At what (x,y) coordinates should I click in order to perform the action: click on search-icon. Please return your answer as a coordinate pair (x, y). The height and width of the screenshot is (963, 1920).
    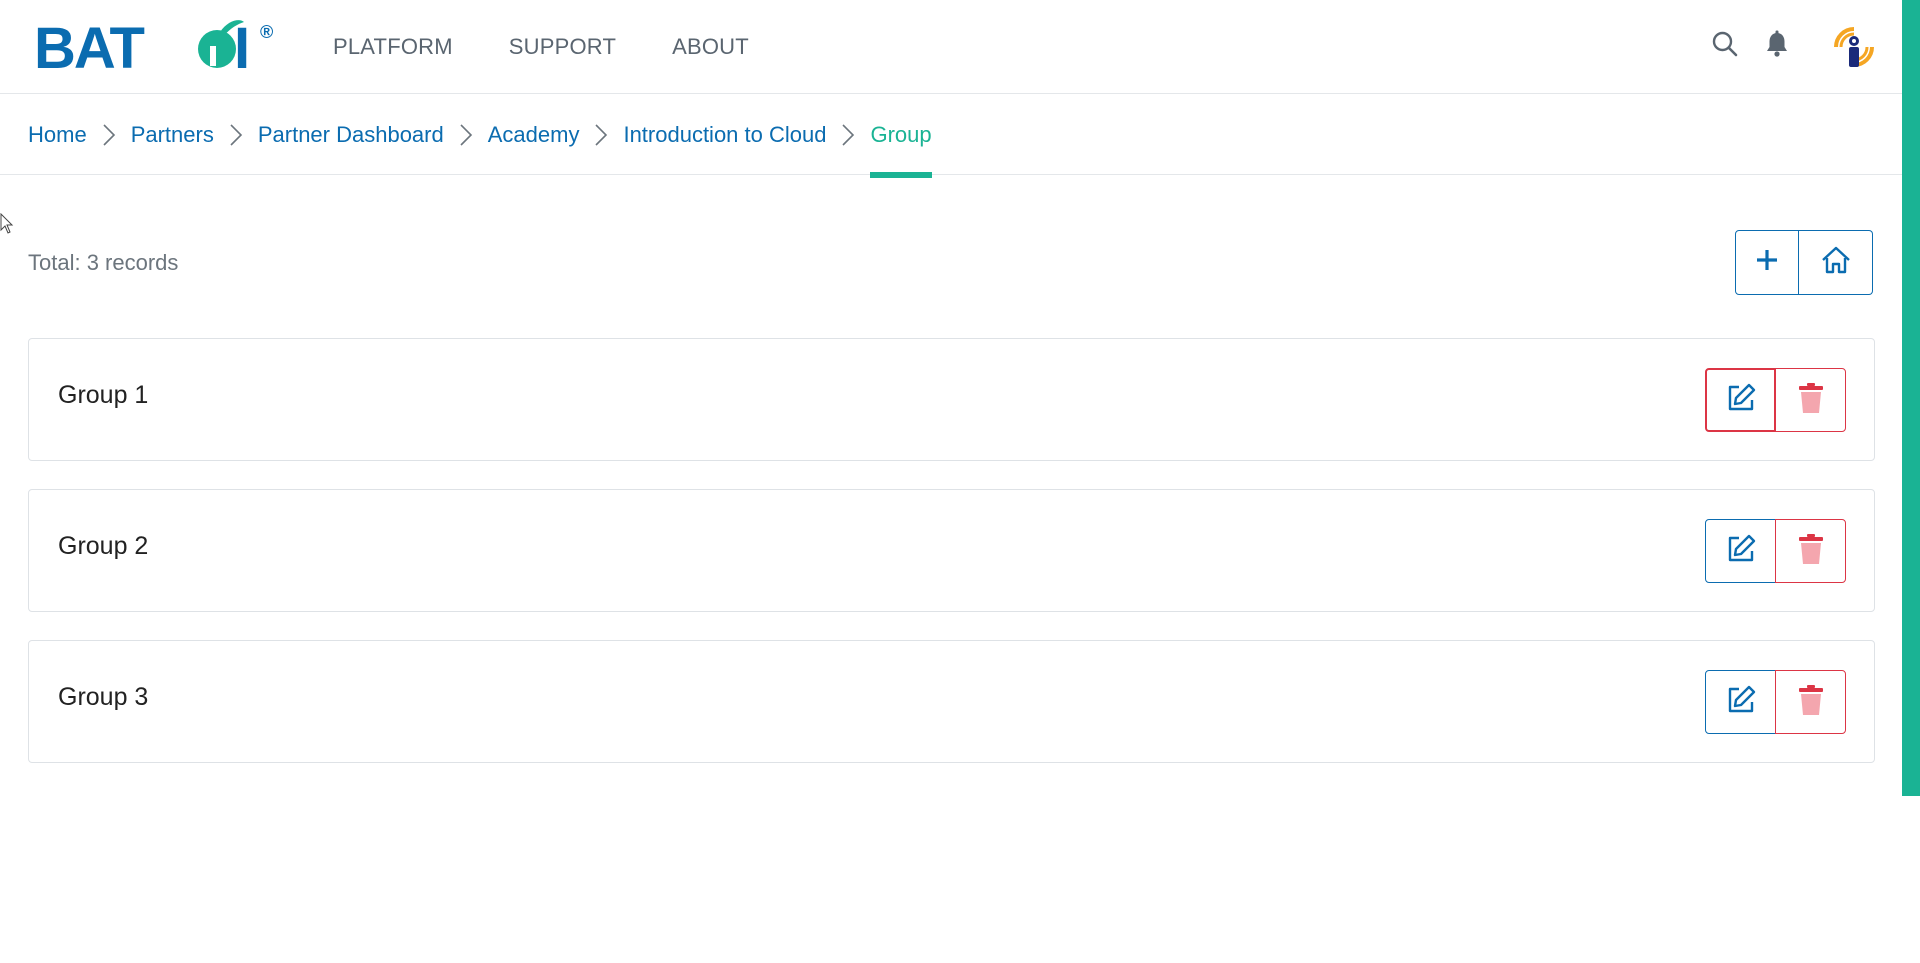
    Looking at the image, I should click on (1725, 44).